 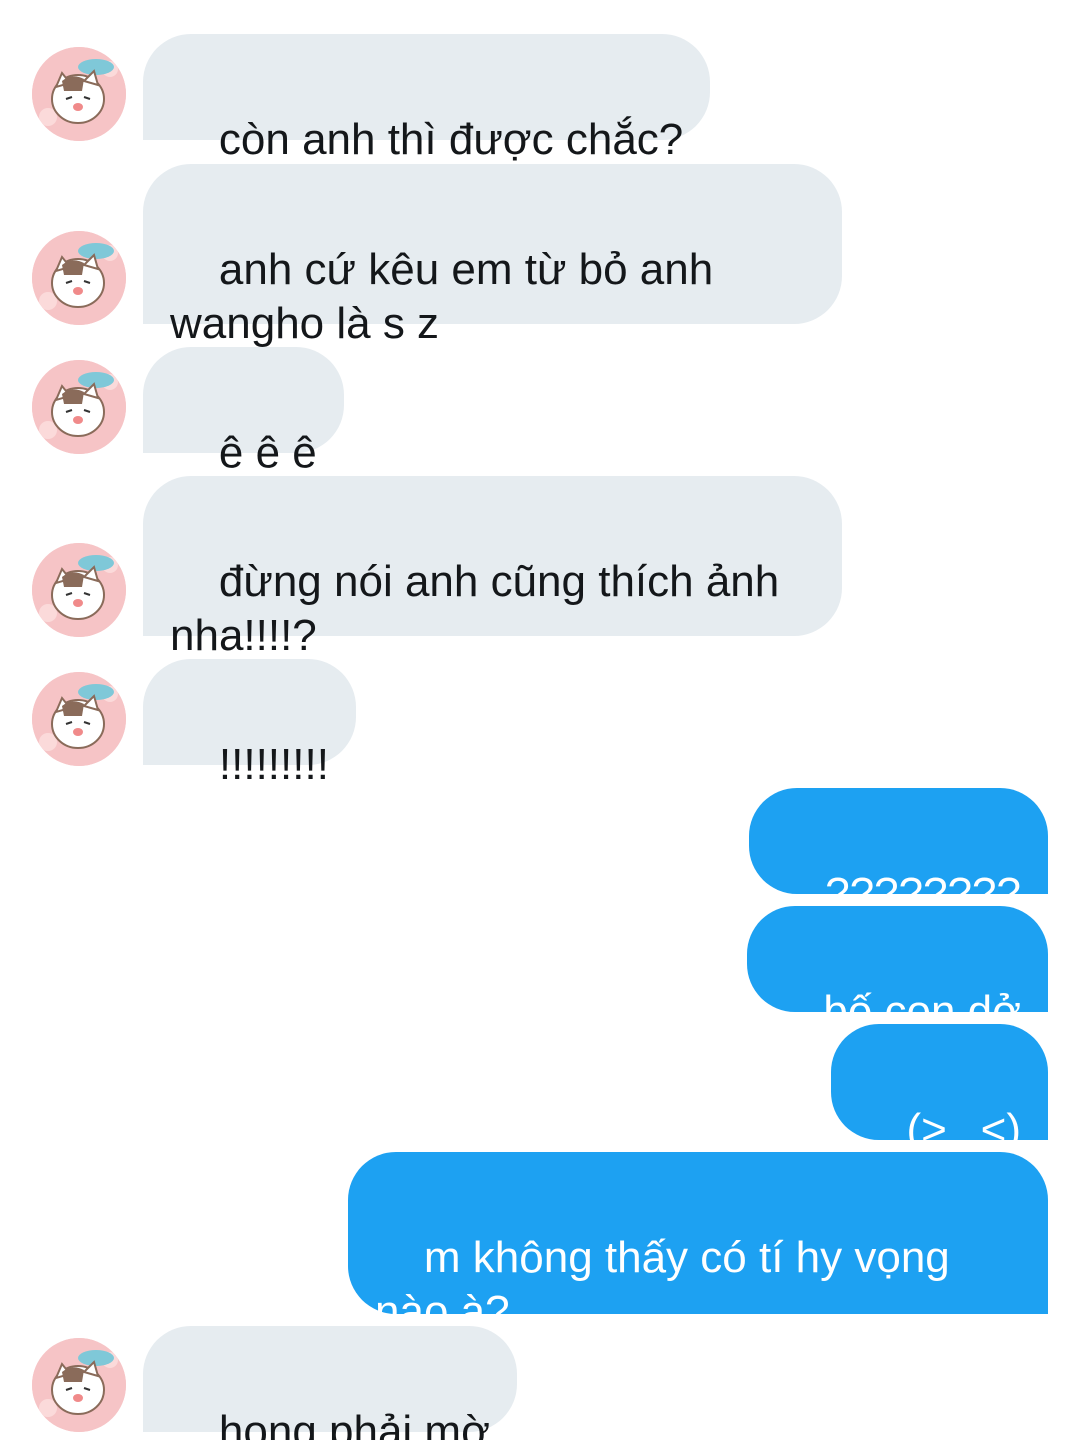 What do you see at coordinates (897, 971) in the screenshot?
I see `sent-message: bố con dở` at bounding box center [897, 971].